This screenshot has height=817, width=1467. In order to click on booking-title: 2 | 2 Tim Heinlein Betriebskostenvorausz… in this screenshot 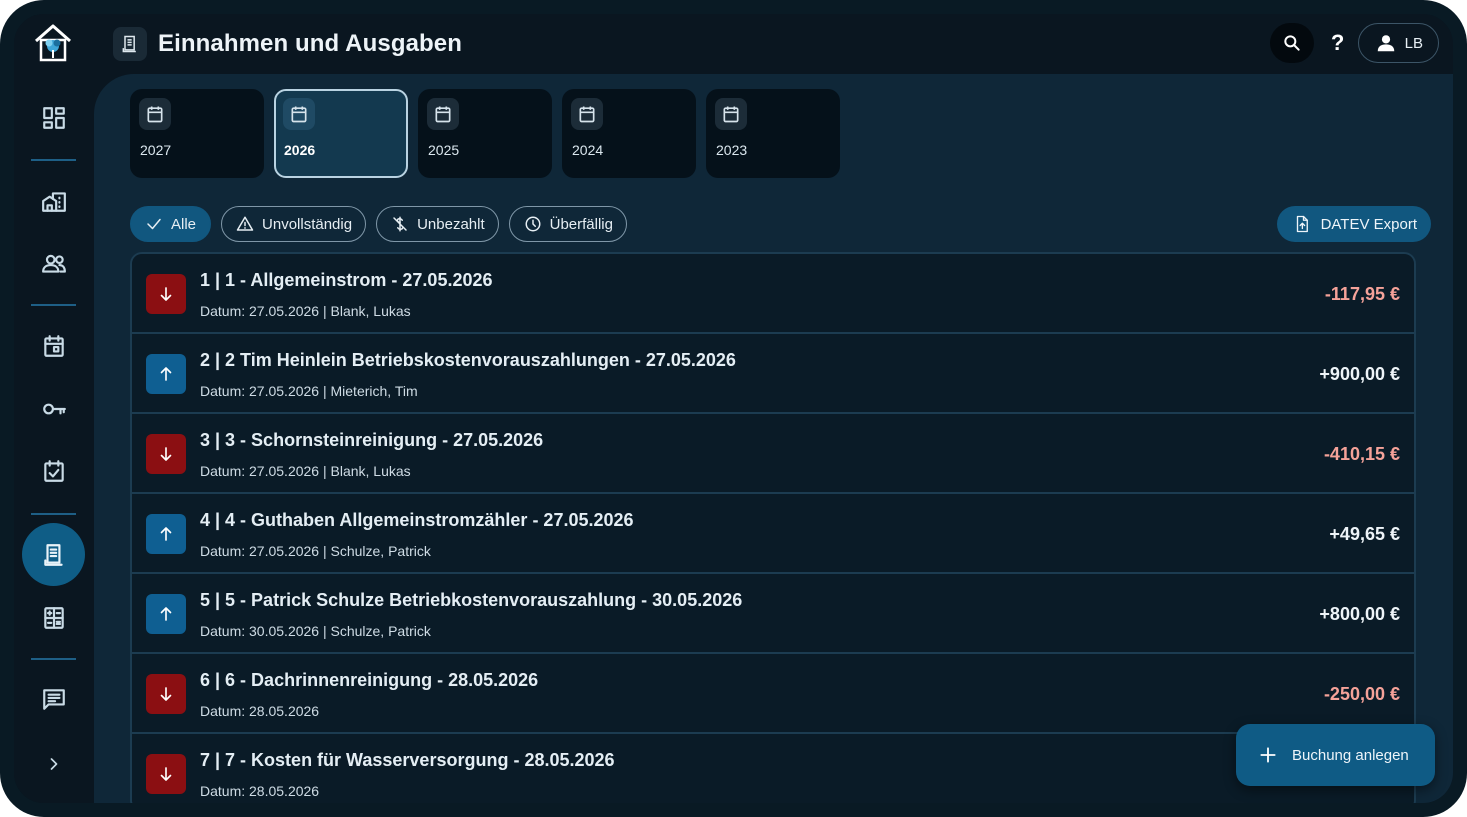, I will do `click(468, 360)`.